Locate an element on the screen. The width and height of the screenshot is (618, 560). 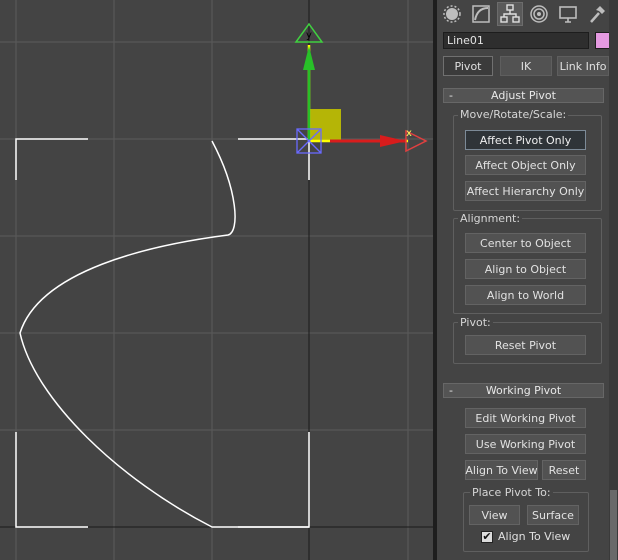
tab-link-info: Link Info is located at coordinates (583, 66).